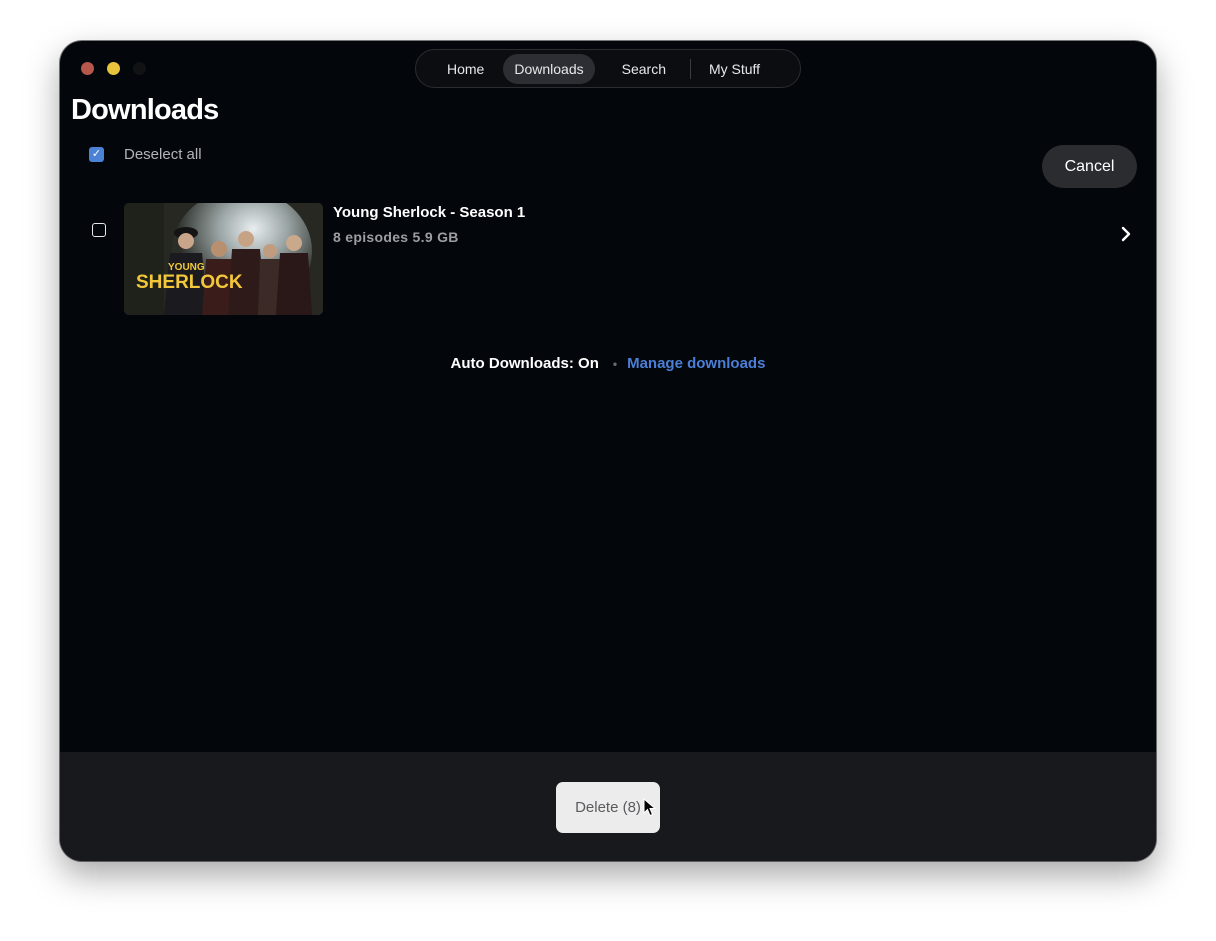 The height and width of the screenshot is (941, 1216). Describe the element at coordinates (139, 68) in the screenshot. I see `maximize-window-button` at that location.